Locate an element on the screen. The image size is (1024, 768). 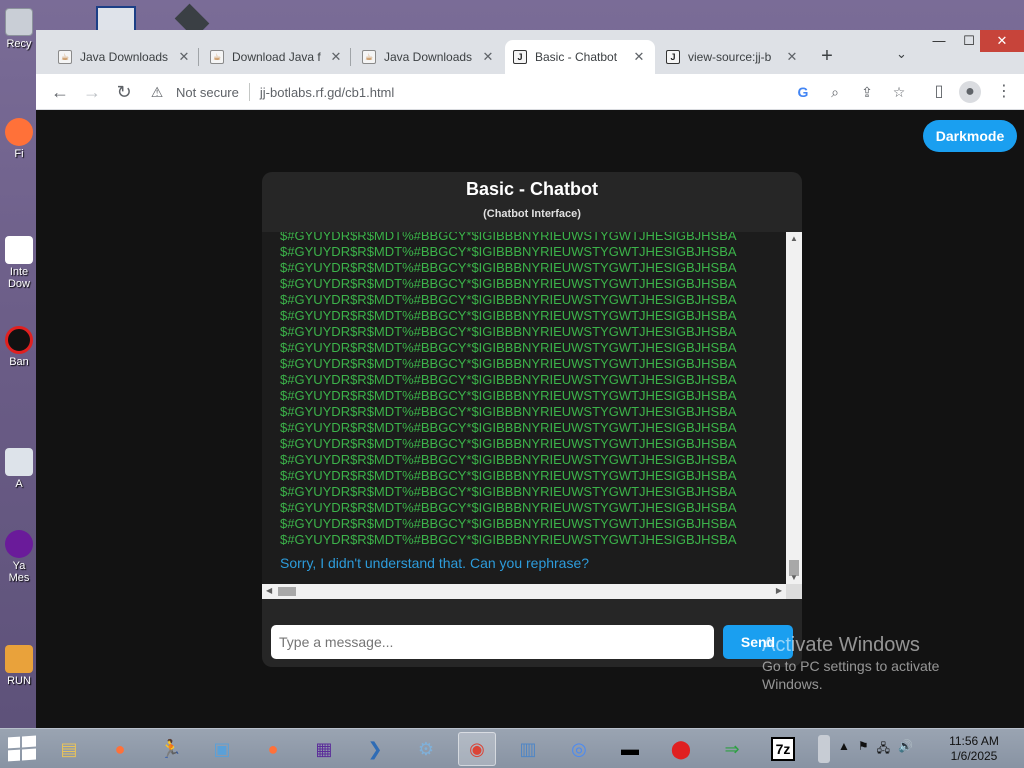
forward-icon: → is located at coordinates (92, 92).